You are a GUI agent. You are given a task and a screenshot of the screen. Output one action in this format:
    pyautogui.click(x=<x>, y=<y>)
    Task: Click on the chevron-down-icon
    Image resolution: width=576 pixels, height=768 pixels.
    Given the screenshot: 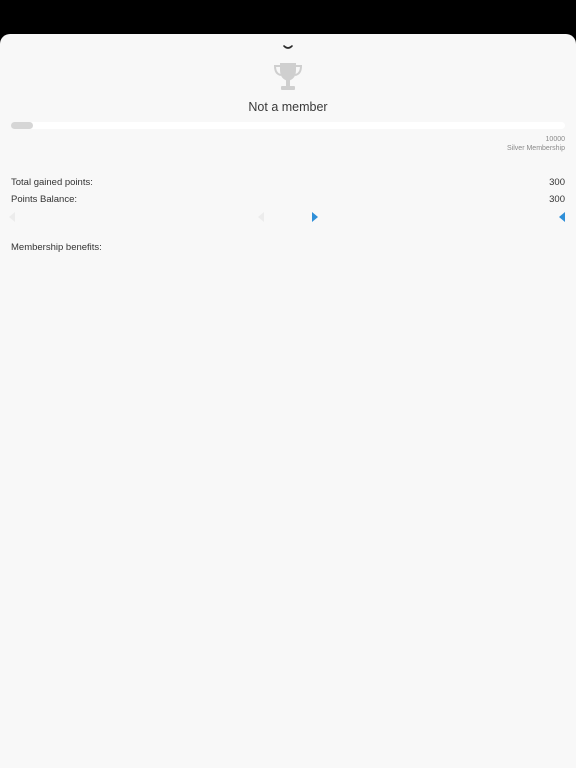 What is the action you would take?
    pyautogui.click(x=288, y=47)
    